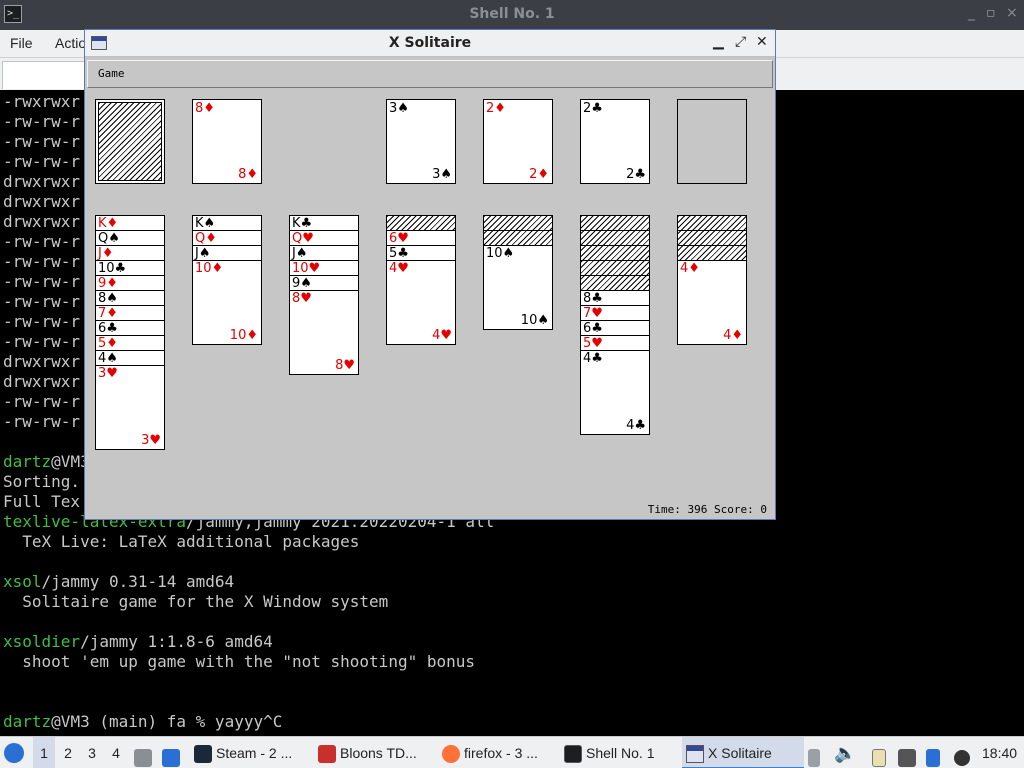 This screenshot has width=1024, height=768. I want to click on card-index: 9♠, so click(302, 283).